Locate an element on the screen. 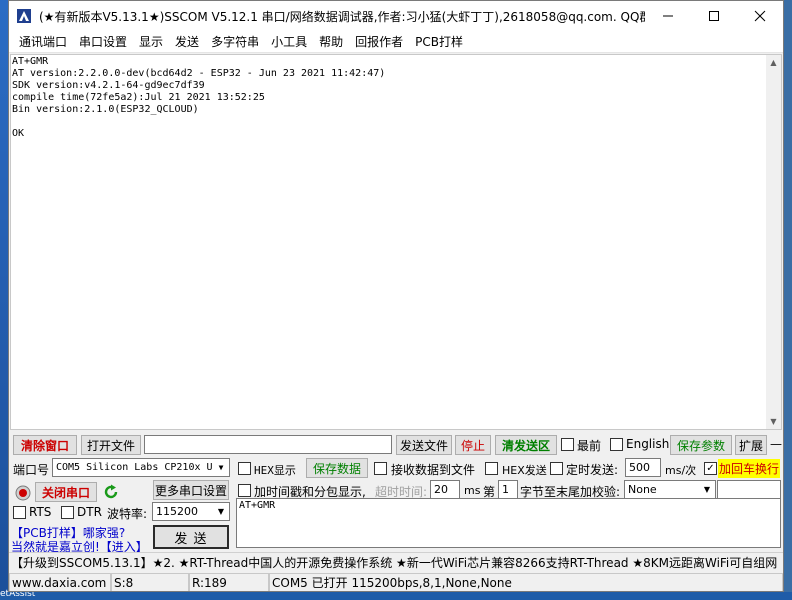 Image resolution: width=792 pixels, height=600 pixels. topmost-checkbox is located at coordinates (567, 444).